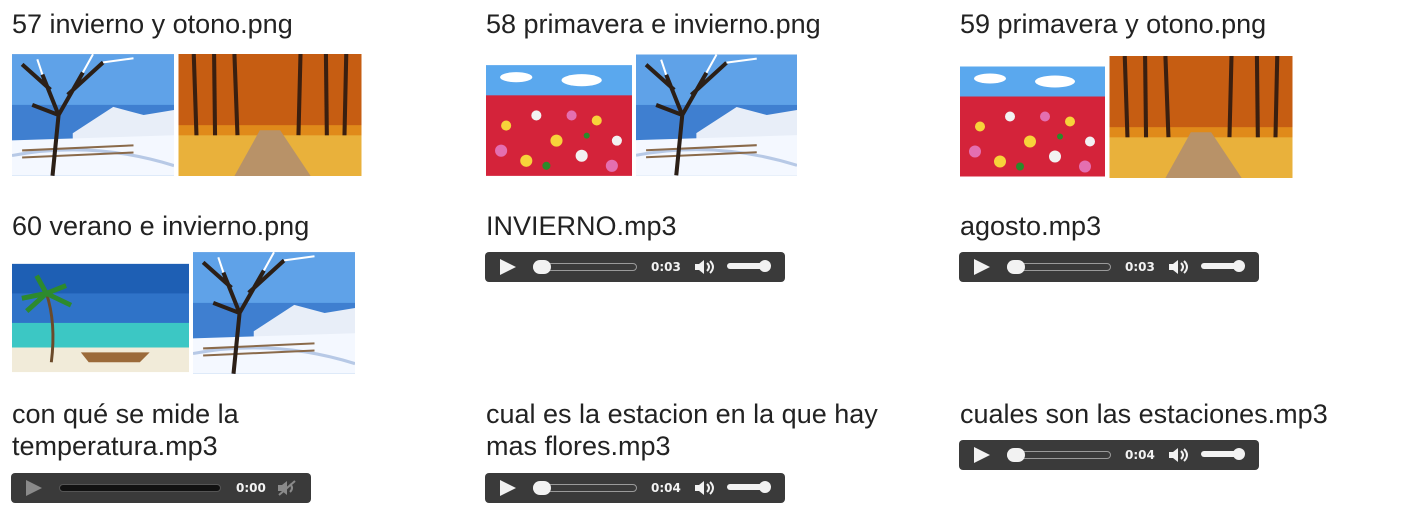 The height and width of the screenshot is (520, 1419). I want to click on file-item: 59 primavera y otono.png, so click(1180, 96).